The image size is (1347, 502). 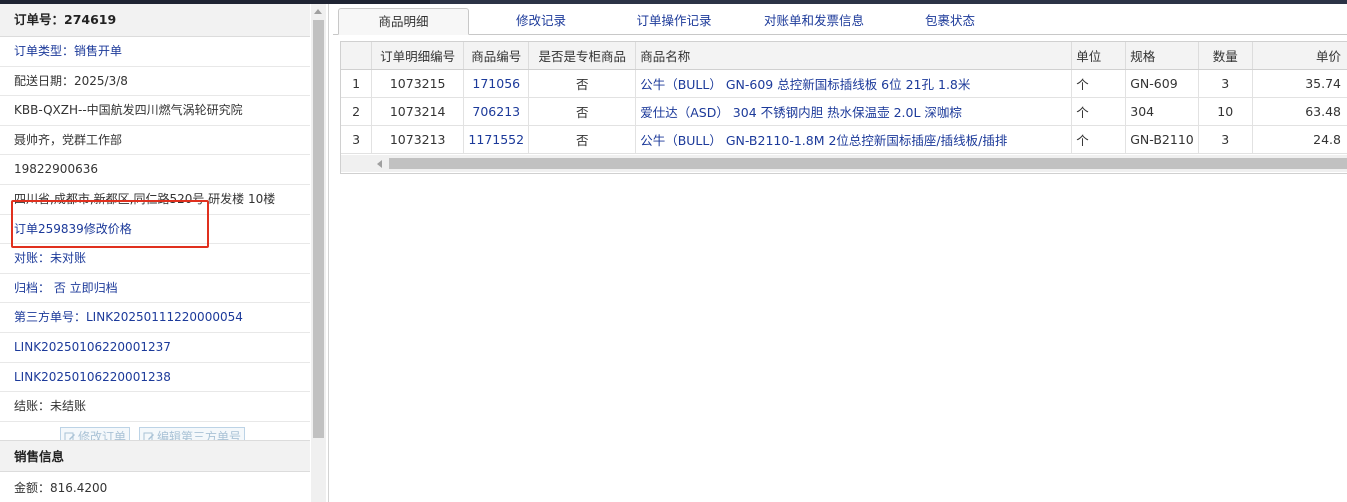 I want to click on col-header-counter: 是否是专柜商品, so click(x=582, y=56).